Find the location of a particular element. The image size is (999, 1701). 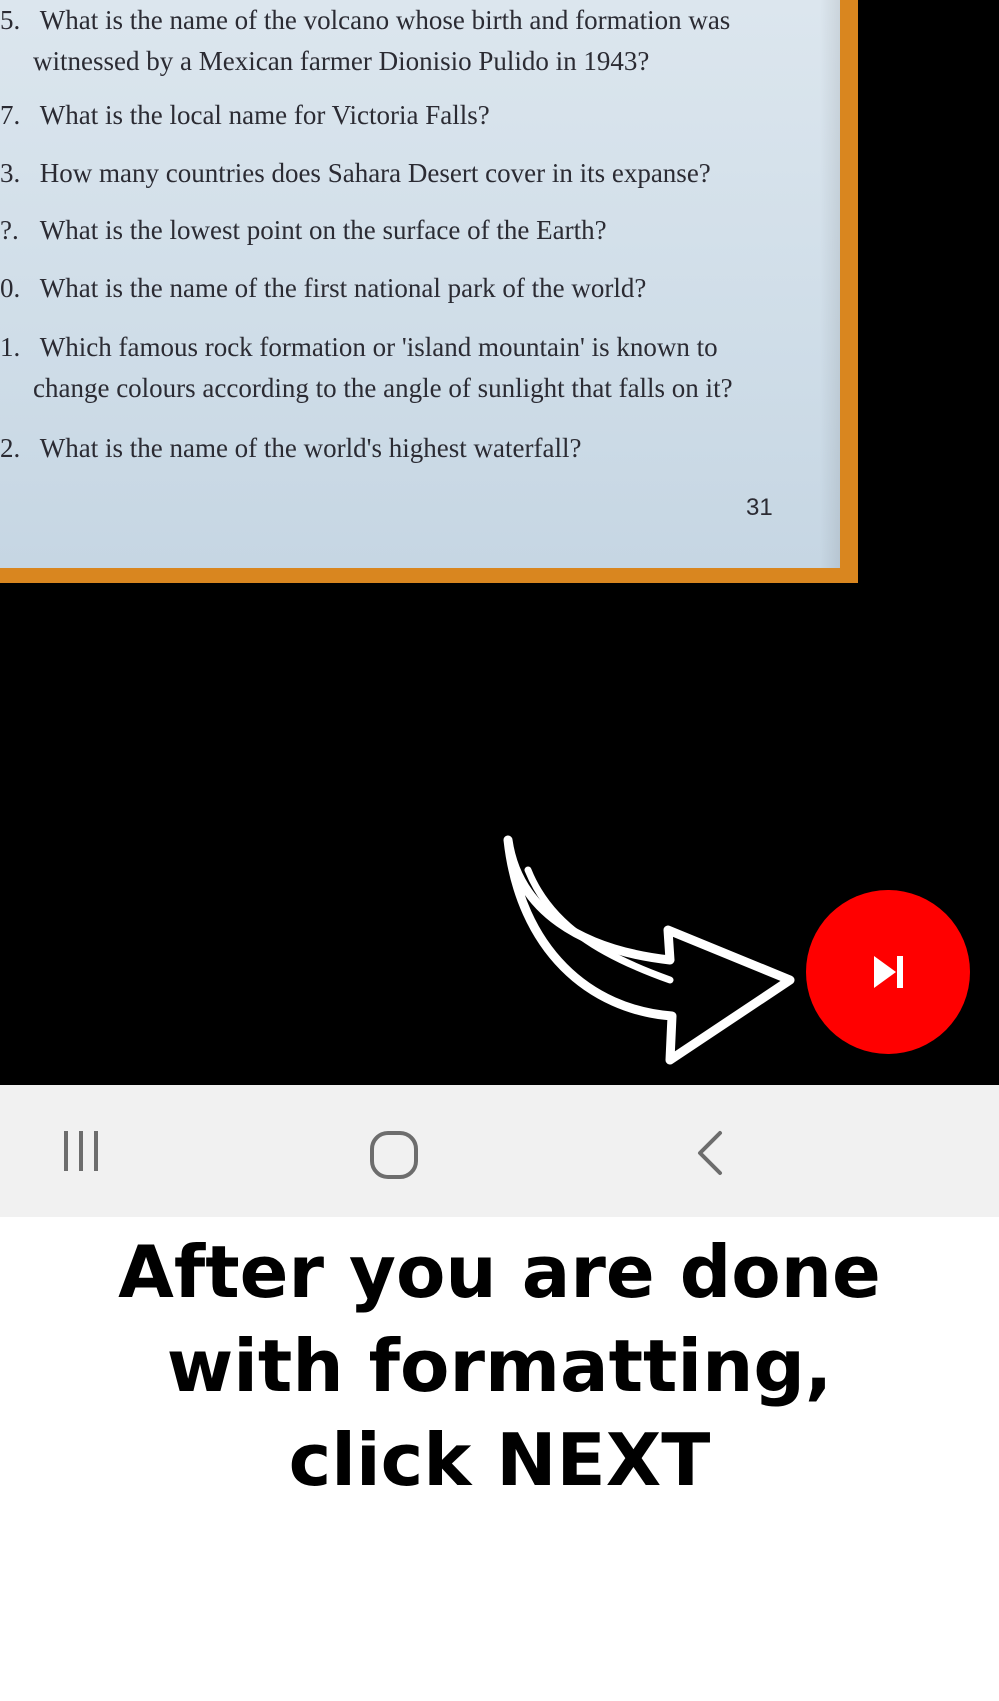

caption-line: click NEXT is located at coordinates (499, 1460).